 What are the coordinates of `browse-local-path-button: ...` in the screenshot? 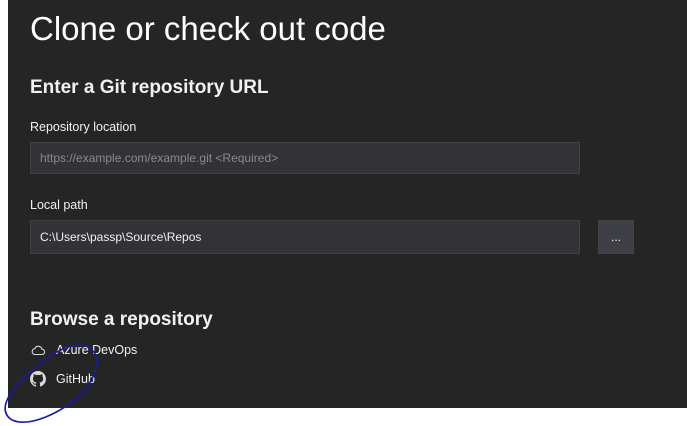 It's located at (616, 237).